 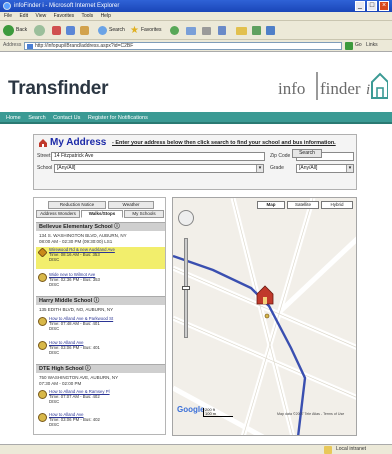 What do you see at coordinates (144, 214) in the screenshot?
I see `tab-my-schools: My Schools` at bounding box center [144, 214].